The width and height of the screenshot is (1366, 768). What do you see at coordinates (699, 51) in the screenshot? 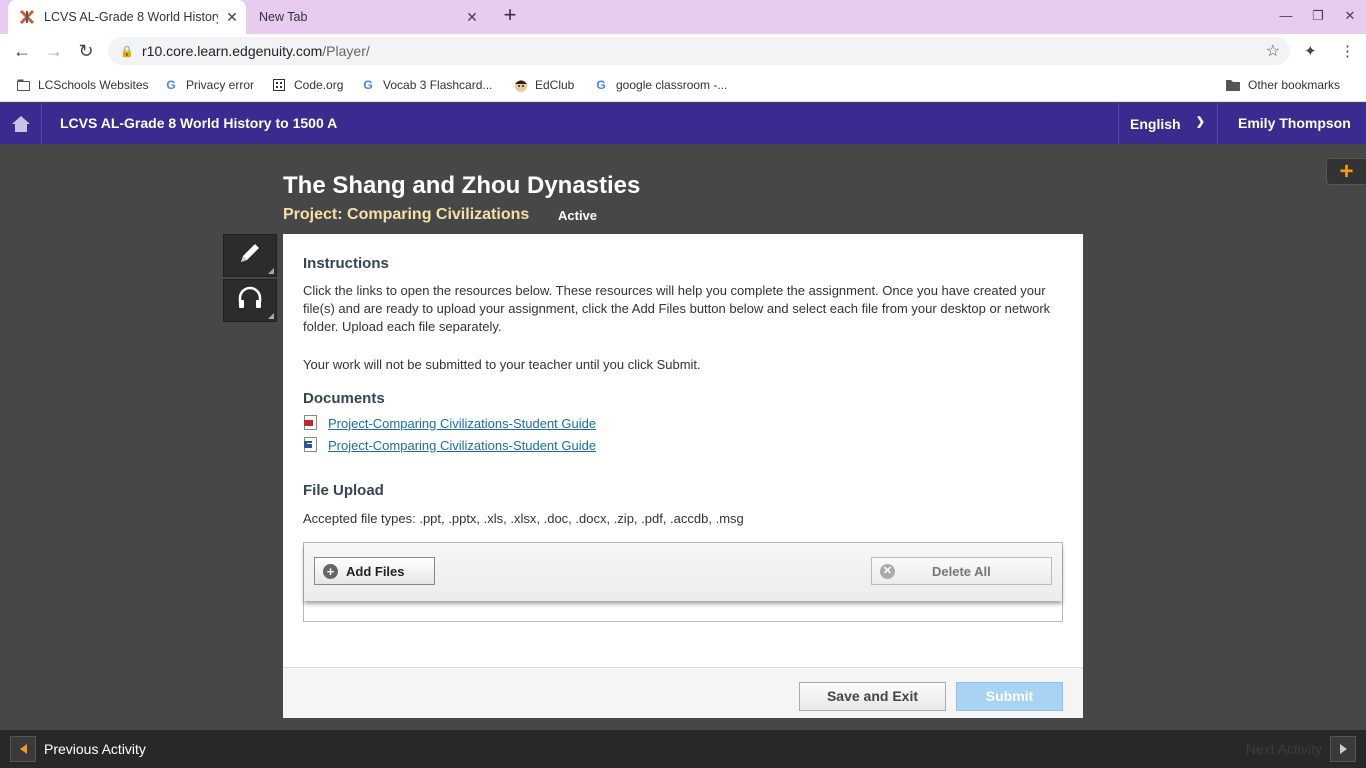
I see `address-bar: 🔒 r10.core.learn.edgenuity.com/Player/ ☆` at bounding box center [699, 51].